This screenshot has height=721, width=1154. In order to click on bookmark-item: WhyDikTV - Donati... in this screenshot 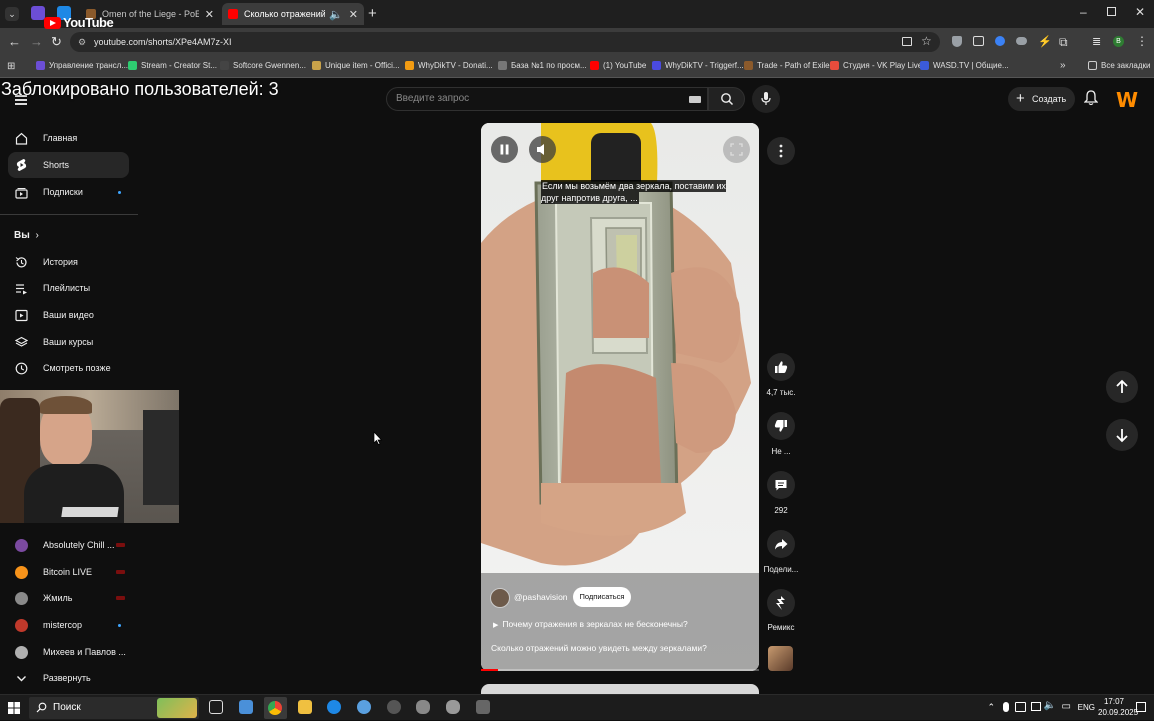, I will do `click(449, 65)`.